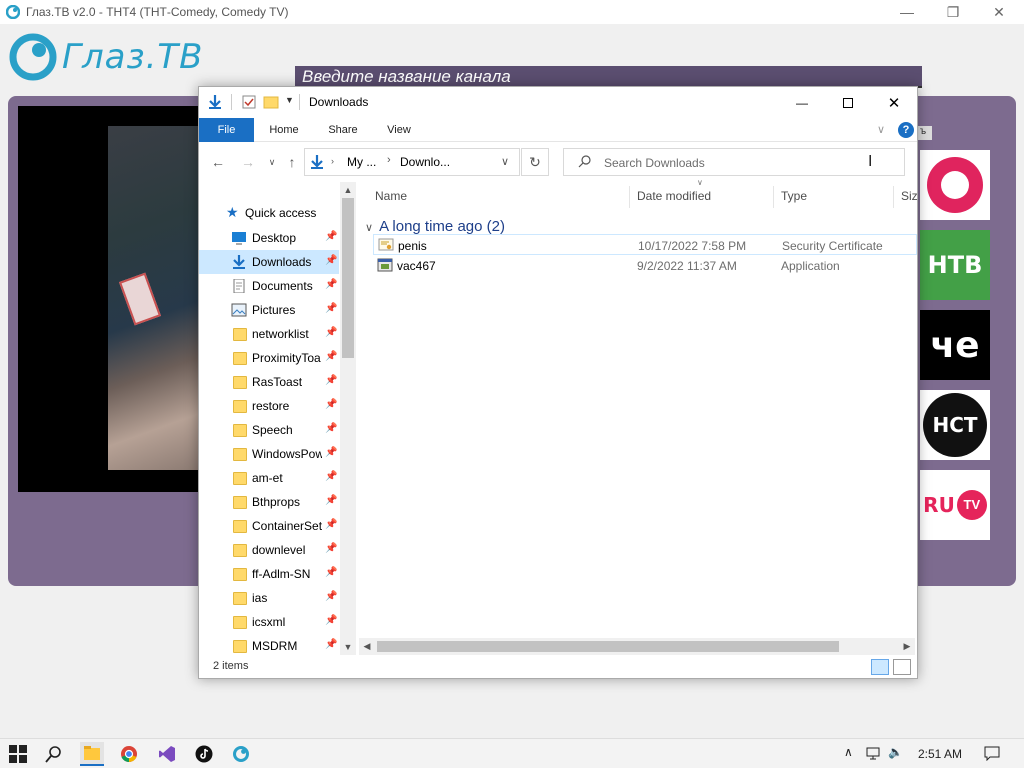 This screenshot has height=768, width=1024. Describe the element at coordinates (909, 196) in the screenshot. I see `column-size: Siz` at that location.